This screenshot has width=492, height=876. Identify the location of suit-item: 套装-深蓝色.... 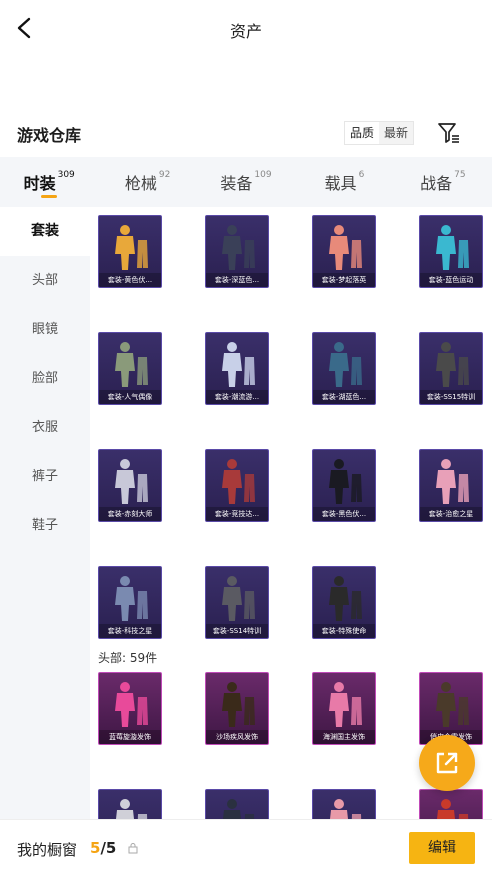
(237, 251).